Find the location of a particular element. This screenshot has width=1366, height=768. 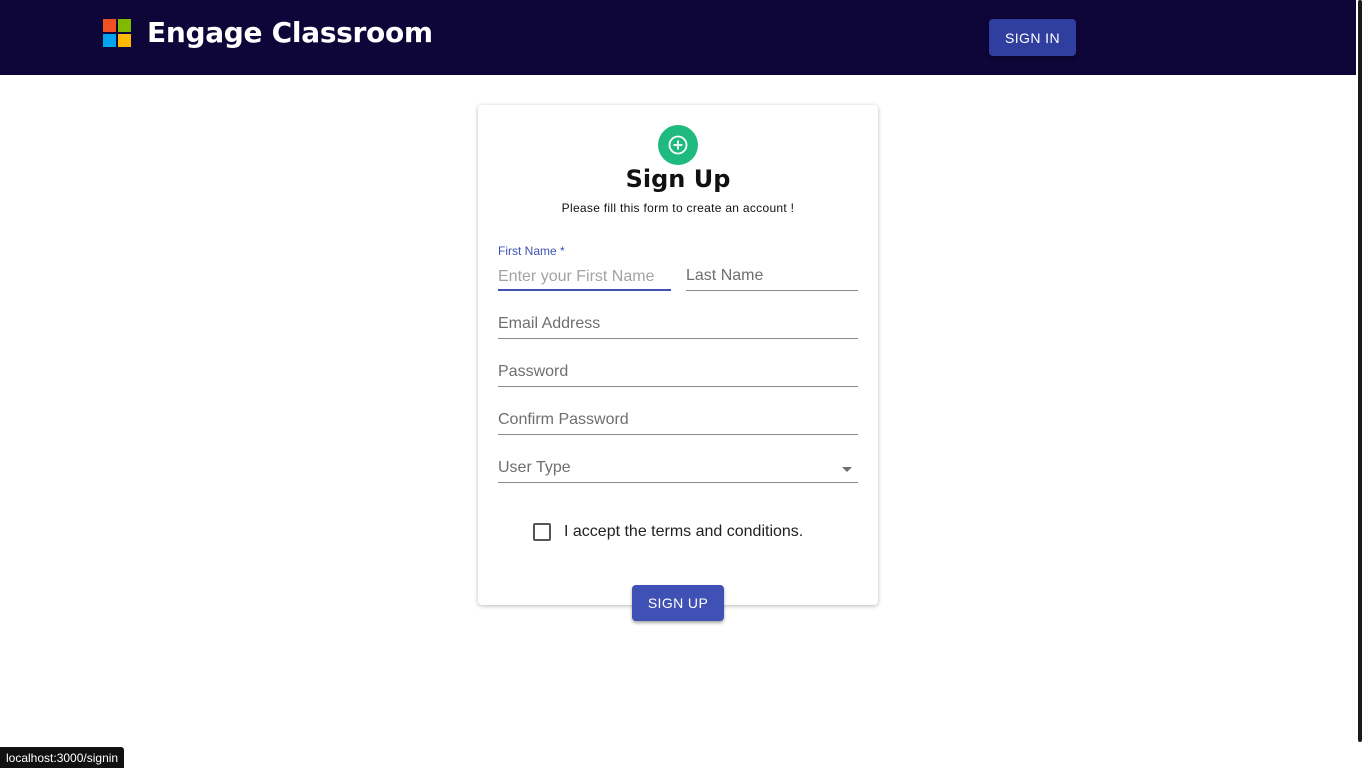

add-circle-avatar is located at coordinates (678, 145).